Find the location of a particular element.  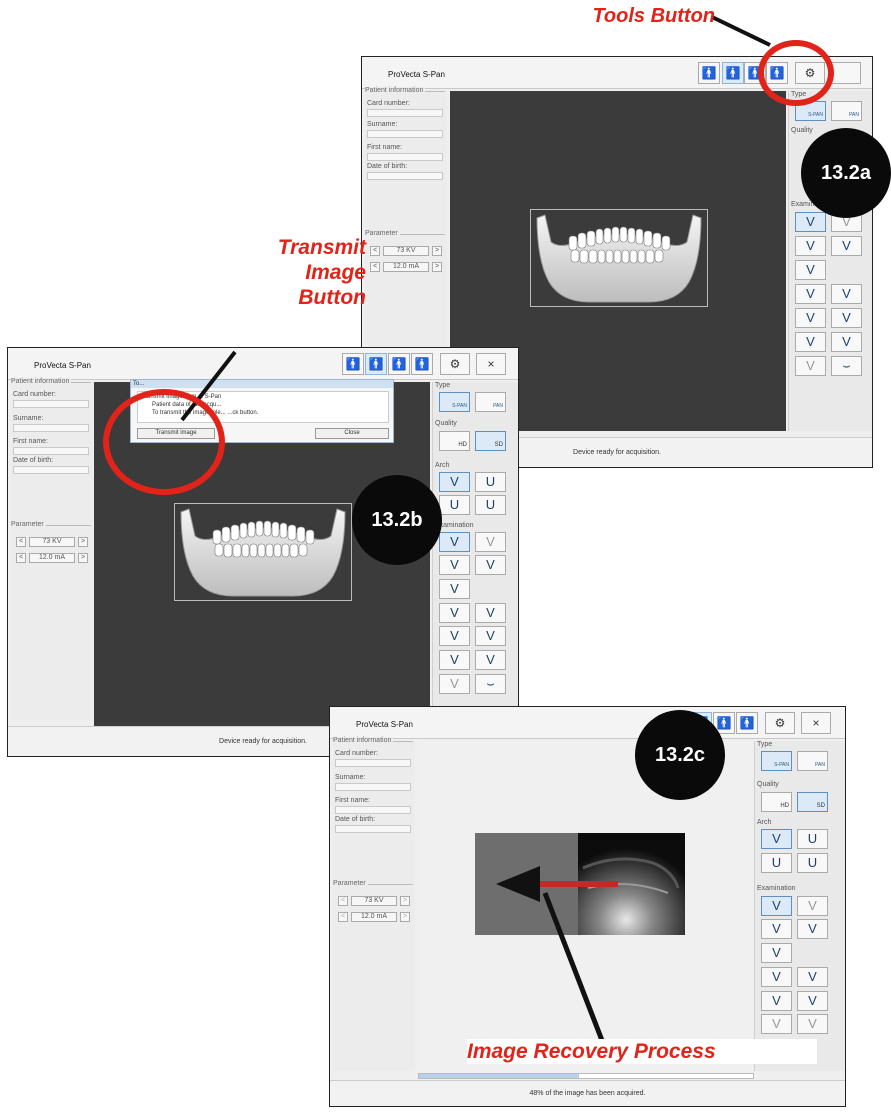

first-name-label: First name: is located at coordinates (31, 441).